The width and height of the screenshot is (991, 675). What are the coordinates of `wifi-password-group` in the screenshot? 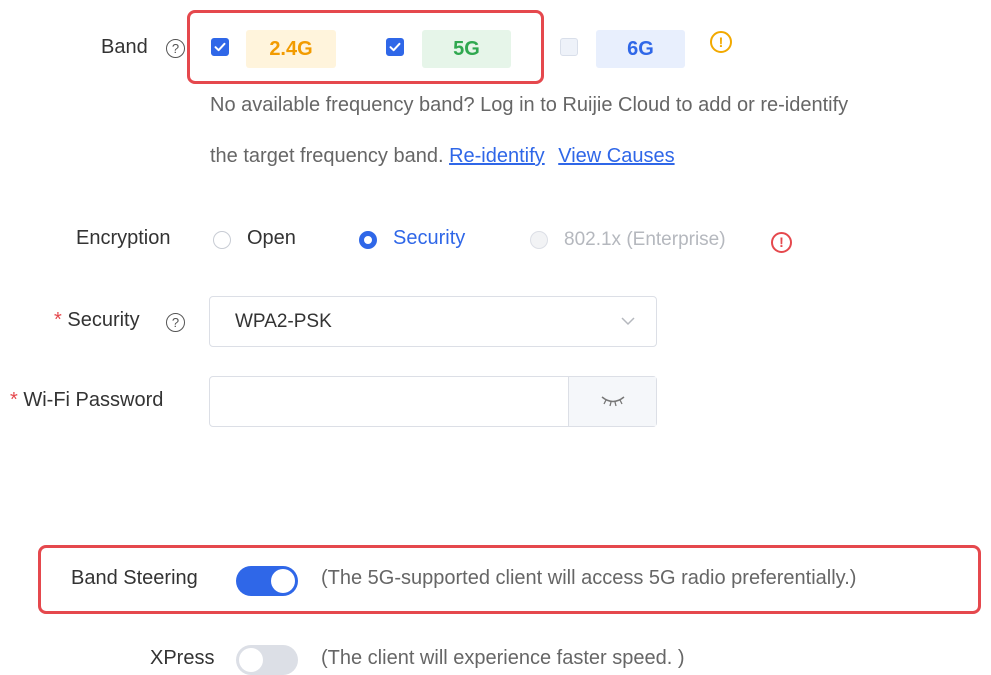 It's located at (433, 401).